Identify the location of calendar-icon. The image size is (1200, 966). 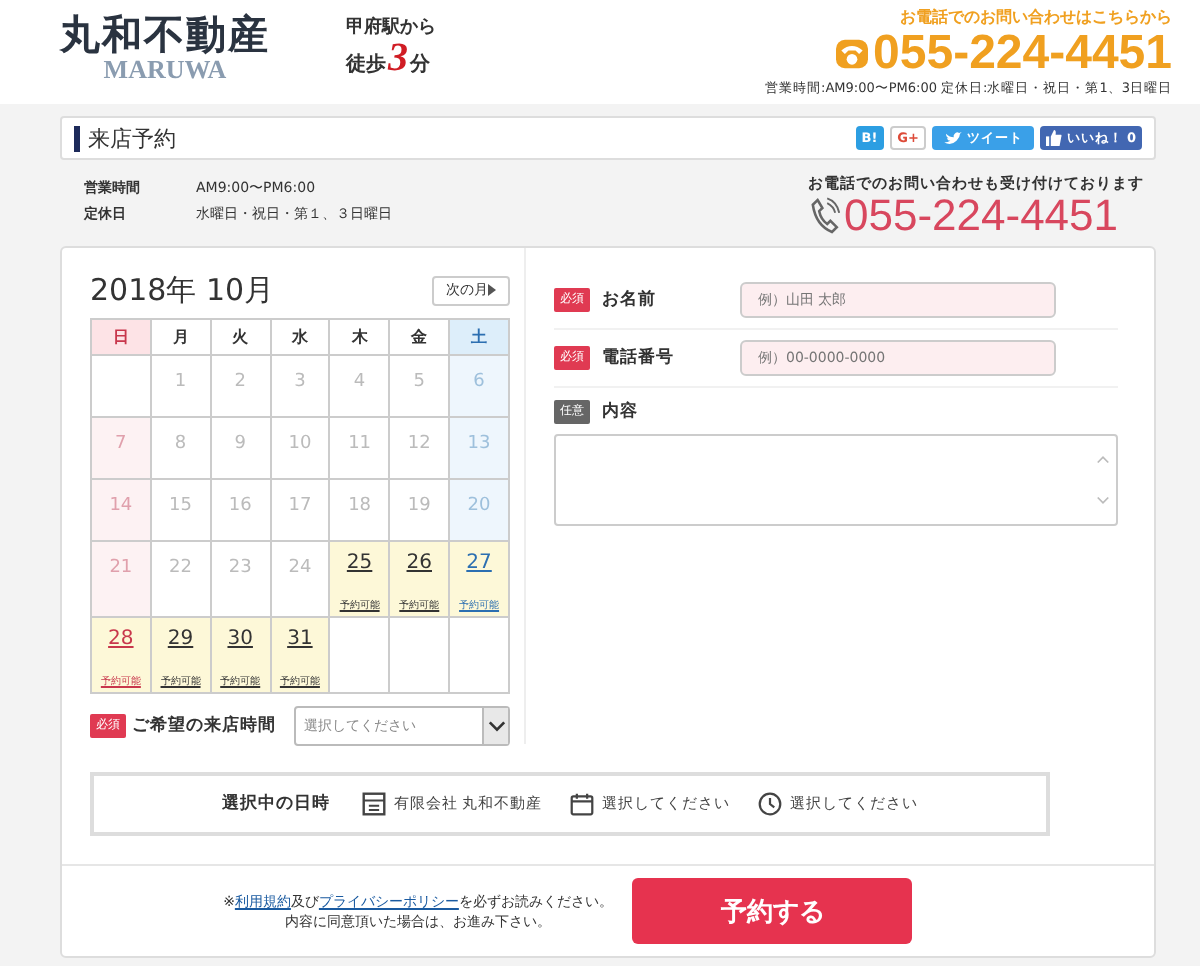
(582, 804).